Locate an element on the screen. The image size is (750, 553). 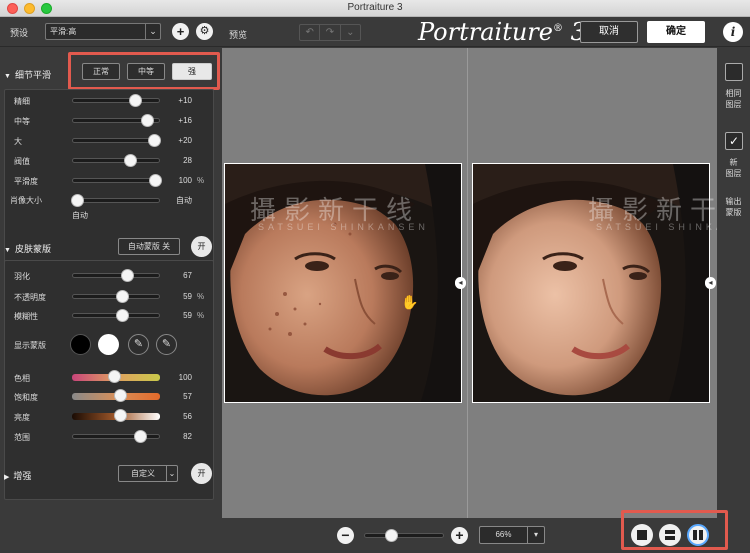
new-layer-checkbox: ✓ is located at coordinates (734, 141).